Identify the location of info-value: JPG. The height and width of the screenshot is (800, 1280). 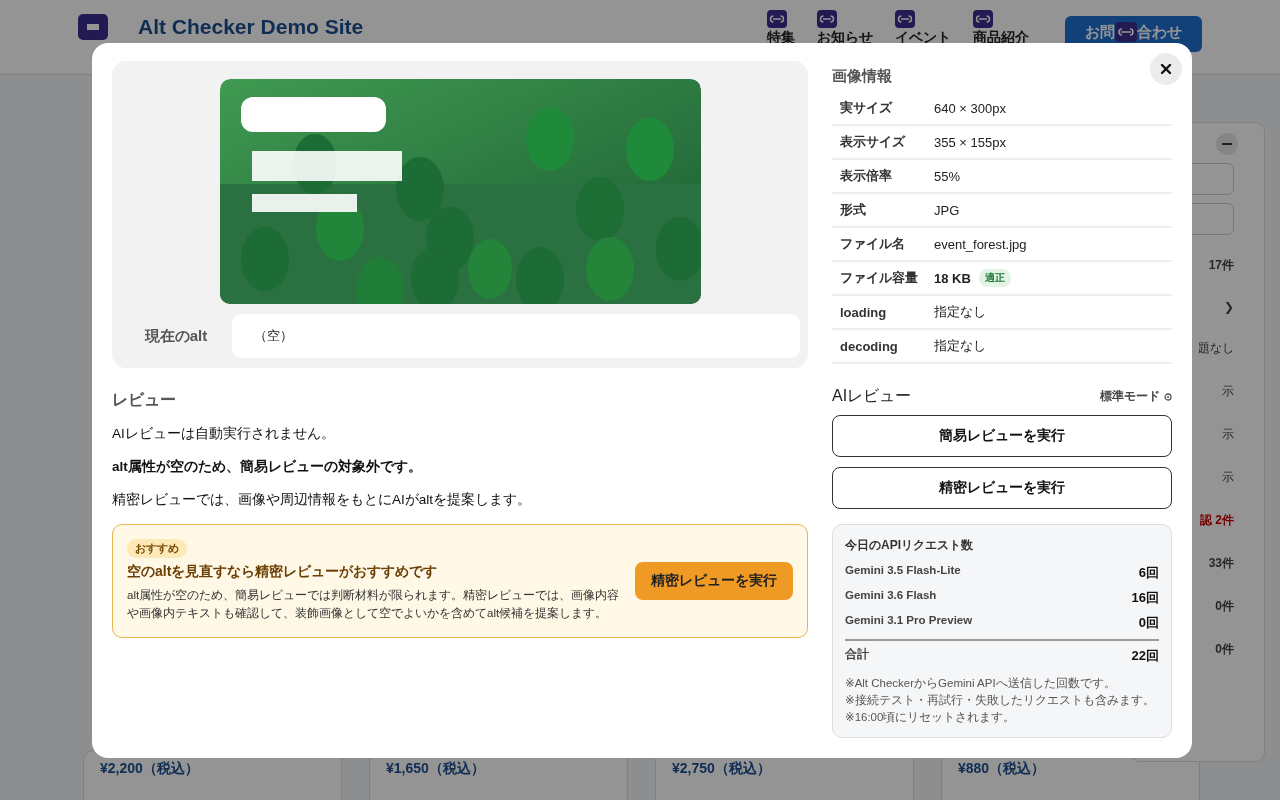
(947, 210).